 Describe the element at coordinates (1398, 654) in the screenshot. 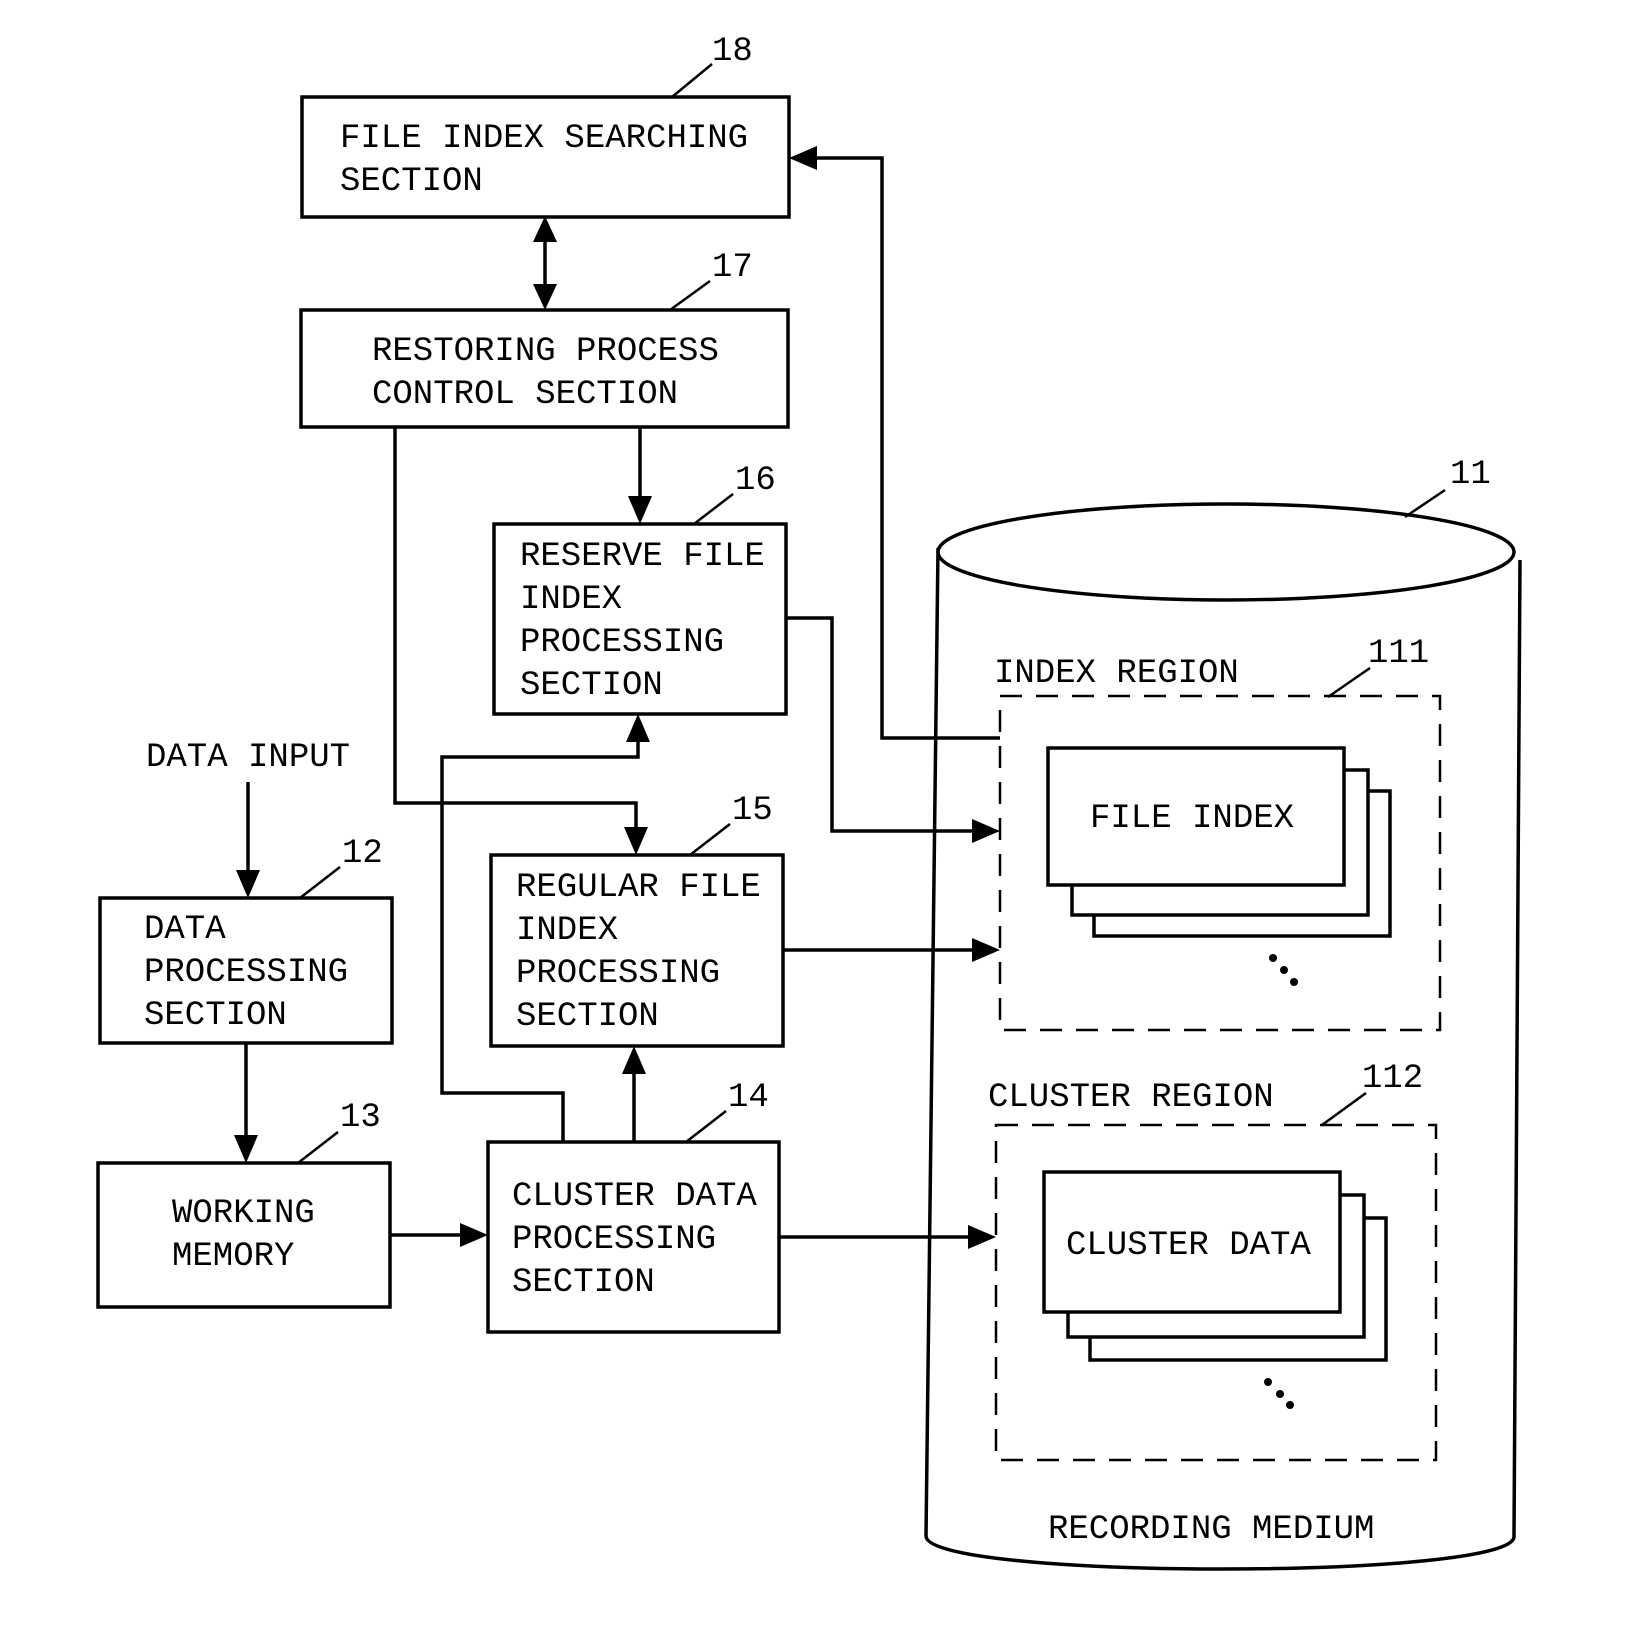

I see `ref-111: 111` at that location.